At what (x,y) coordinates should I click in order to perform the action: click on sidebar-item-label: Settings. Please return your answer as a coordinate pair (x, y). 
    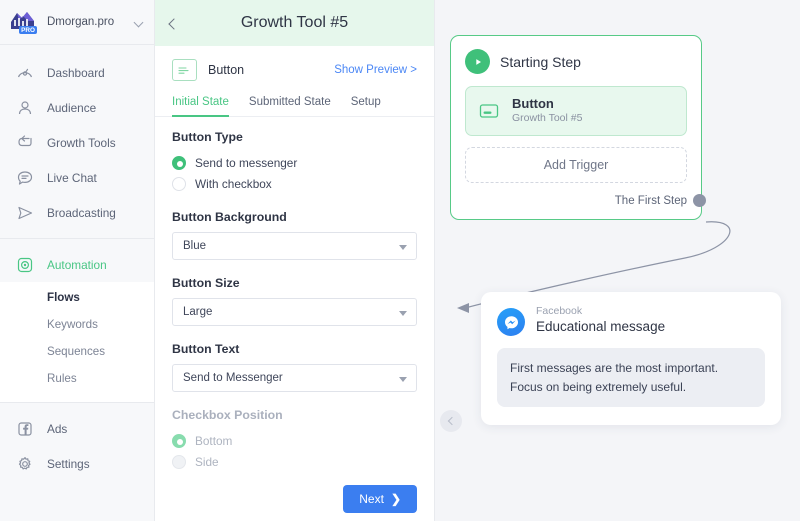
    Looking at the image, I should click on (68, 463).